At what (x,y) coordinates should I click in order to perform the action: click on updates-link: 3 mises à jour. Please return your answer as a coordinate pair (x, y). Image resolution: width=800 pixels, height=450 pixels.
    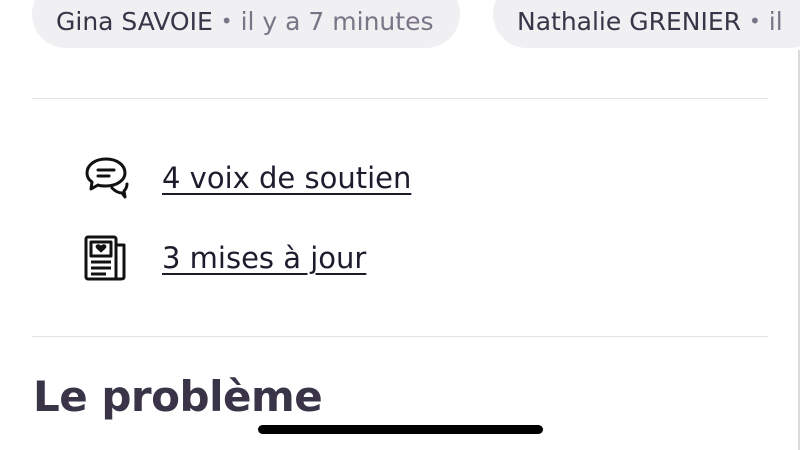
    Looking at the image, I should click on (264, 258).